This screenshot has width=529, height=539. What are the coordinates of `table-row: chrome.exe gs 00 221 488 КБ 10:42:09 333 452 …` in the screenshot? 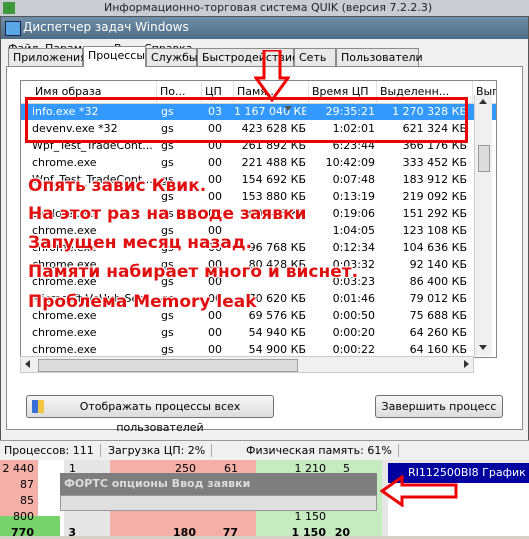 It's located at (258, 163).